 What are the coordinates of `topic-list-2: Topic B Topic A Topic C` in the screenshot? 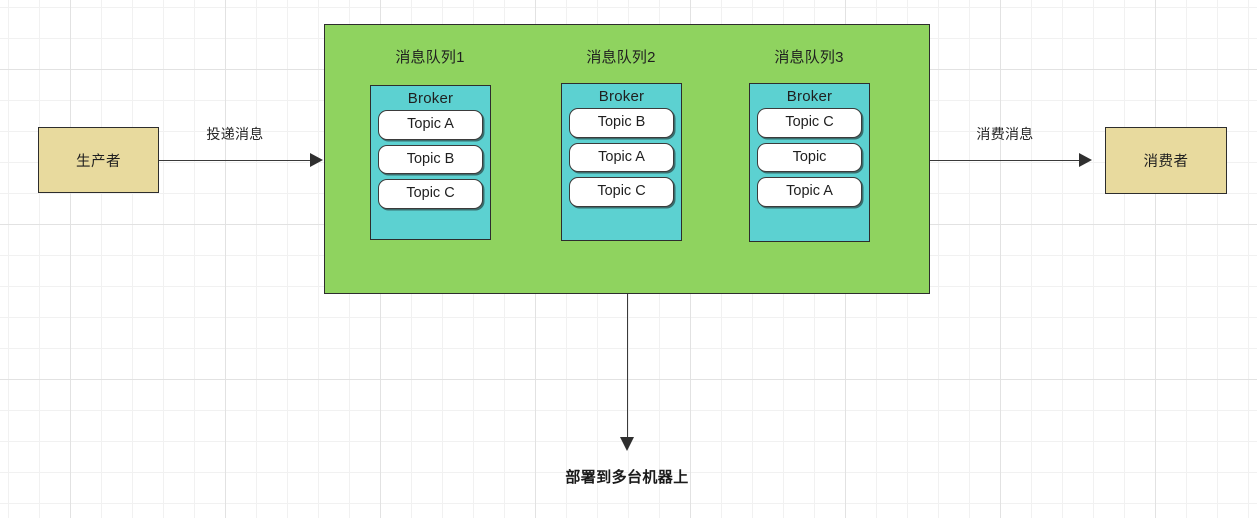 It's located at (621, 160).